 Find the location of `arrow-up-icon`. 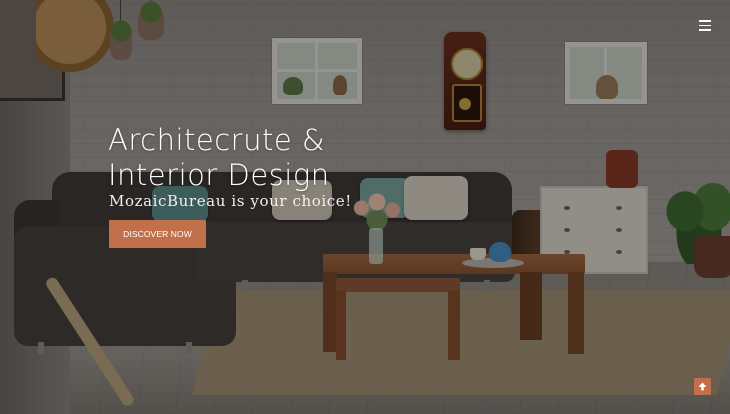

arrow-up-icon is located at coordinates (702, 386).